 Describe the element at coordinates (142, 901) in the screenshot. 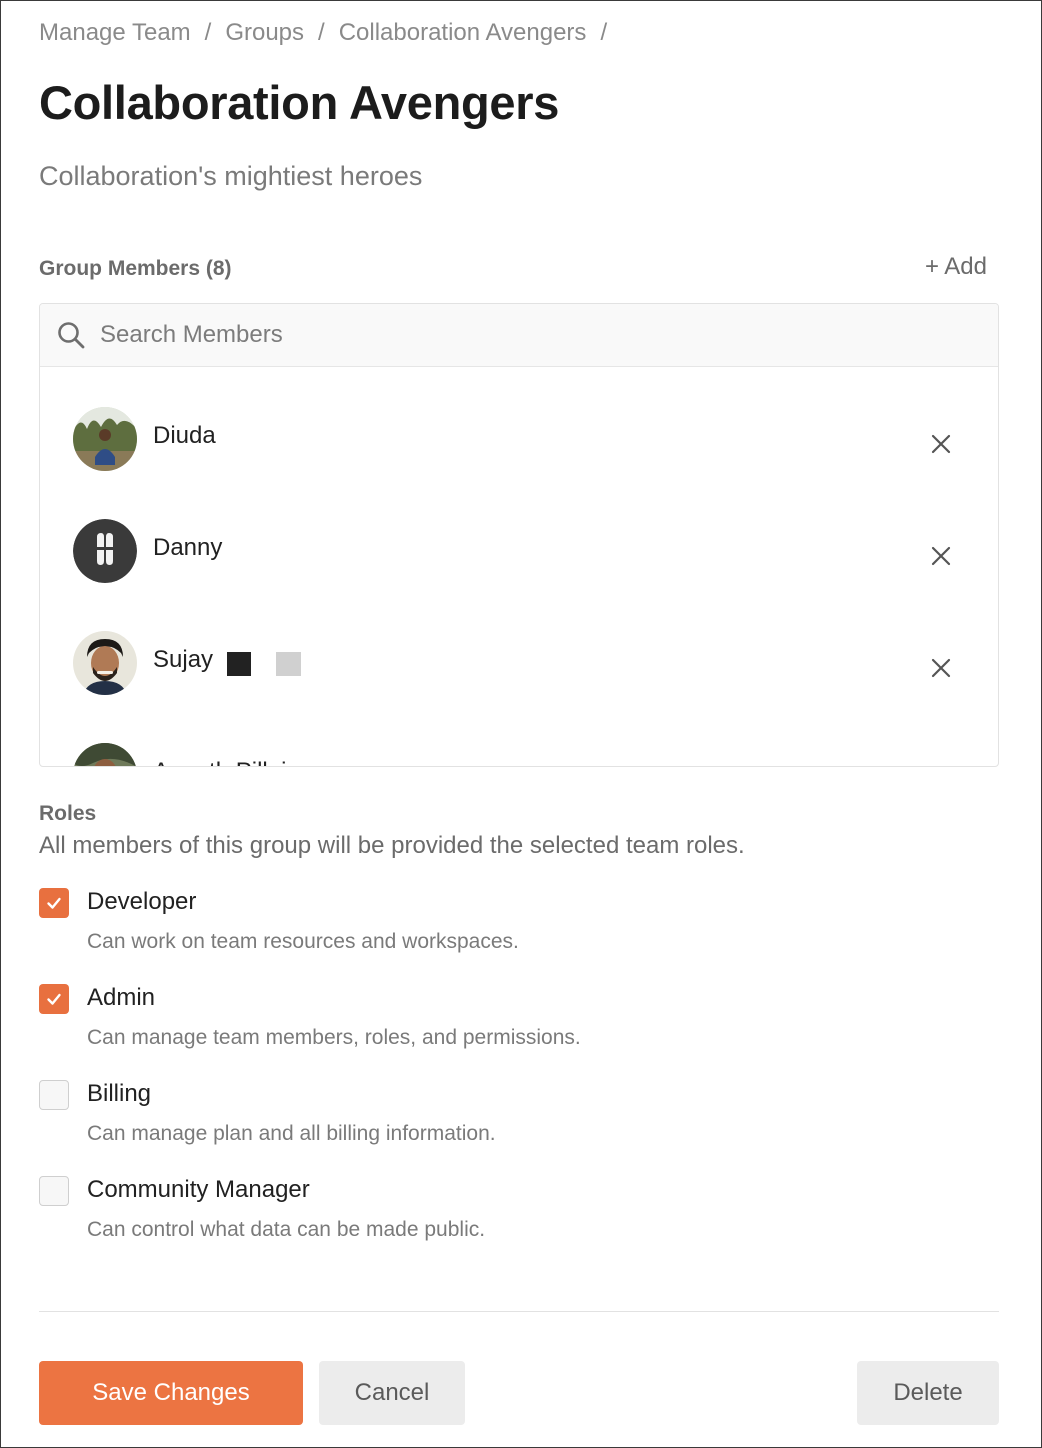

I see `role-name: Developer` at that location.